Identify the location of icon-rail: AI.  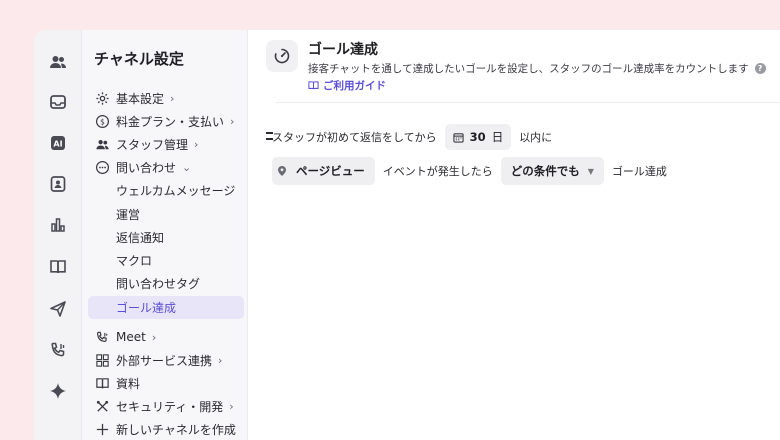
(58, 235).